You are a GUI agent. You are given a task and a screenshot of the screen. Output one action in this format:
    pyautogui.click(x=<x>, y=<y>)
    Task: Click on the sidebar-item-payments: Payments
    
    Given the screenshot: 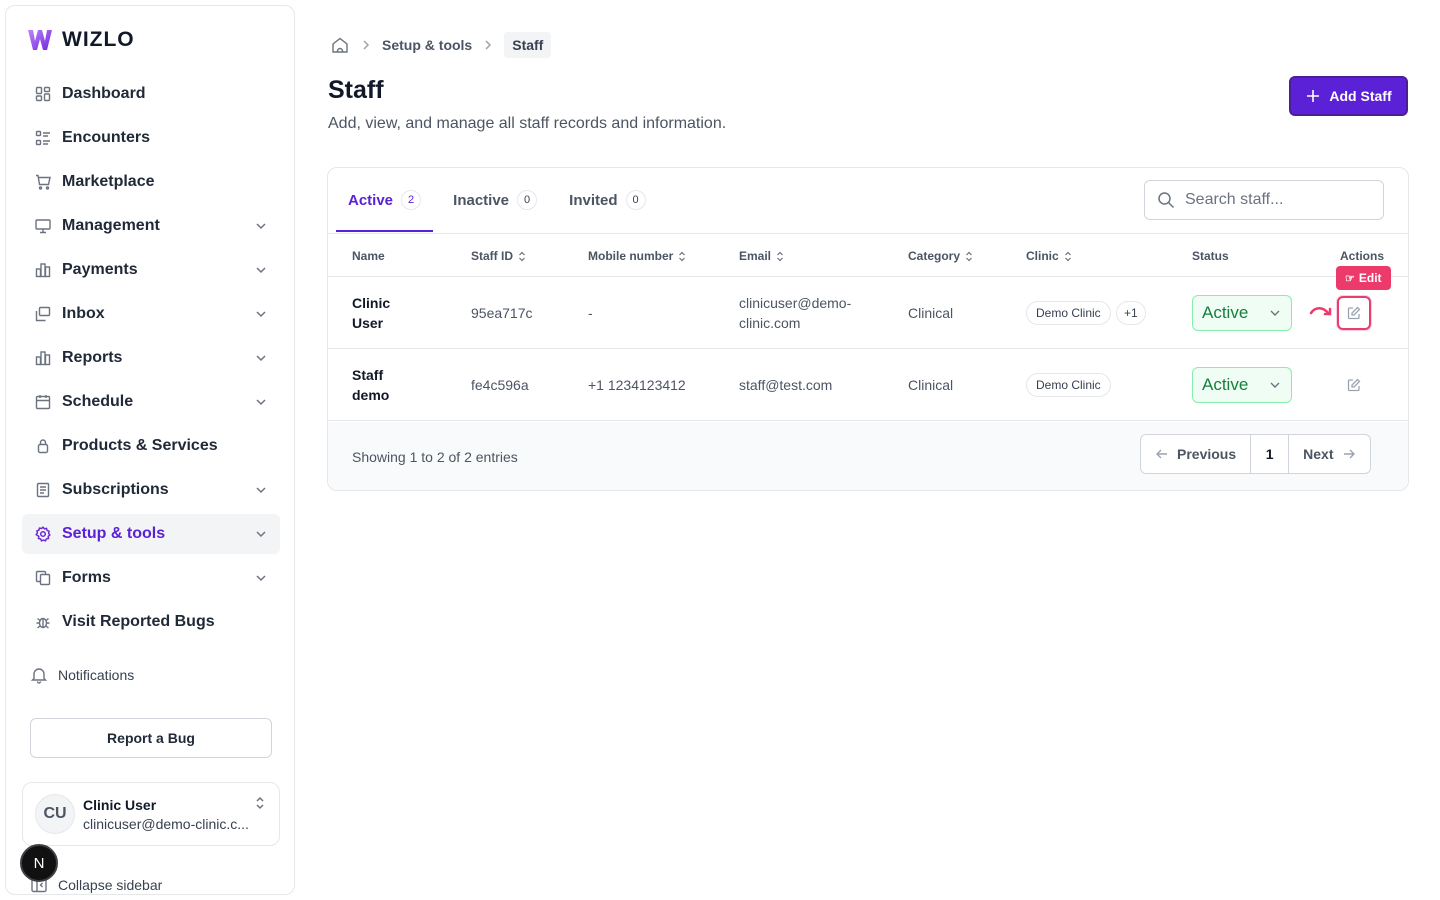 What is the action you would take?
    pyautogui.click(x=151, y=270)
    